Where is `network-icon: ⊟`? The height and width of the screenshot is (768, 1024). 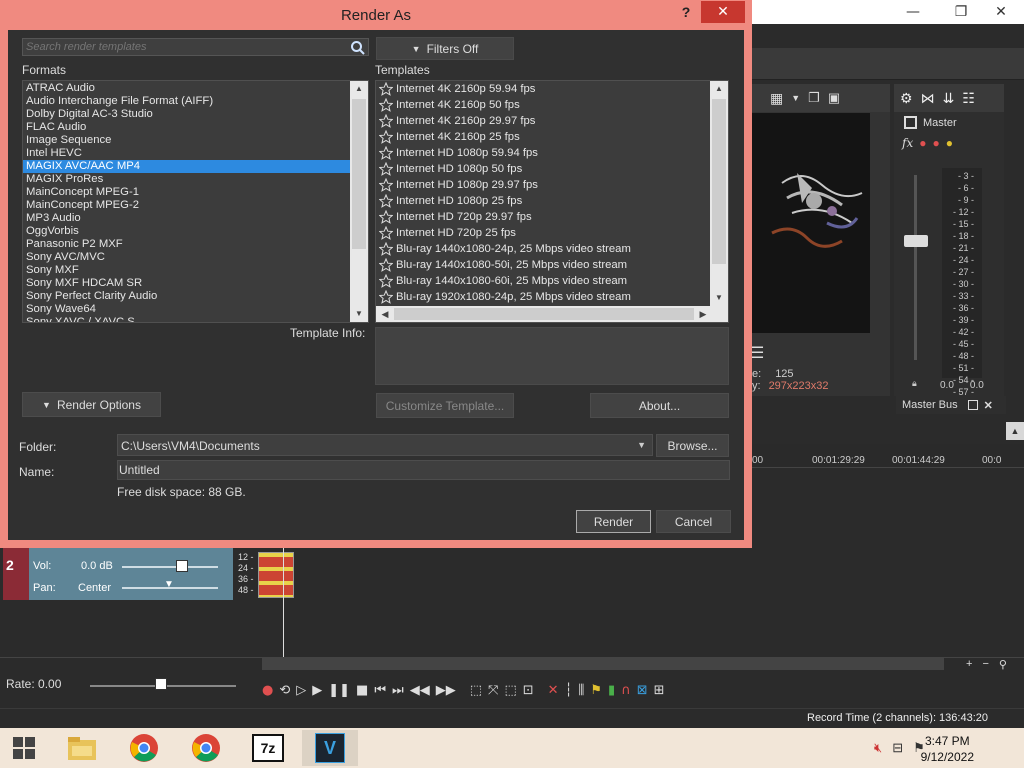
network-icon: ⊟ is located at coordinates (897, 748).